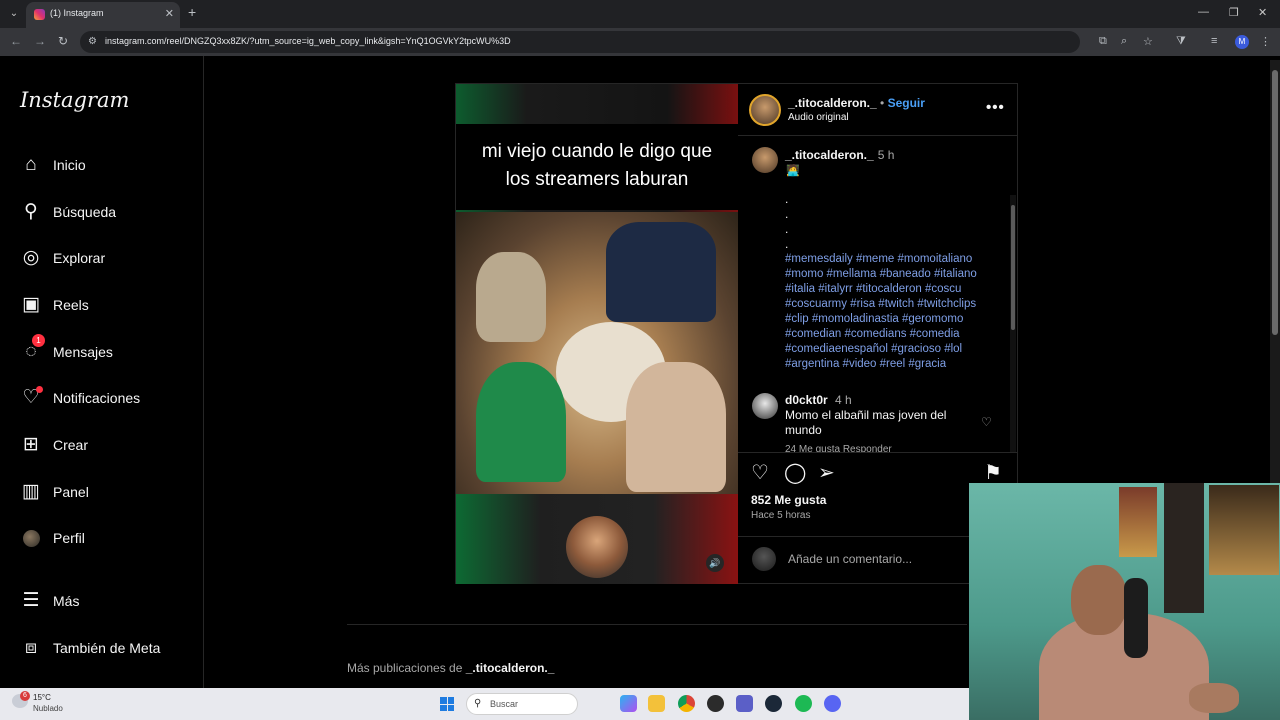  What do you see at coordinates (105, 539) in the screenshot?
I see `sidebar-item-perfil: Perfil` at bounding box center [105, 539].